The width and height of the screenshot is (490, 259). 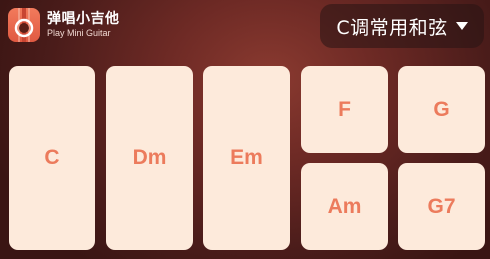 I want to click on chord-label: G, so click(x=441, y=109).